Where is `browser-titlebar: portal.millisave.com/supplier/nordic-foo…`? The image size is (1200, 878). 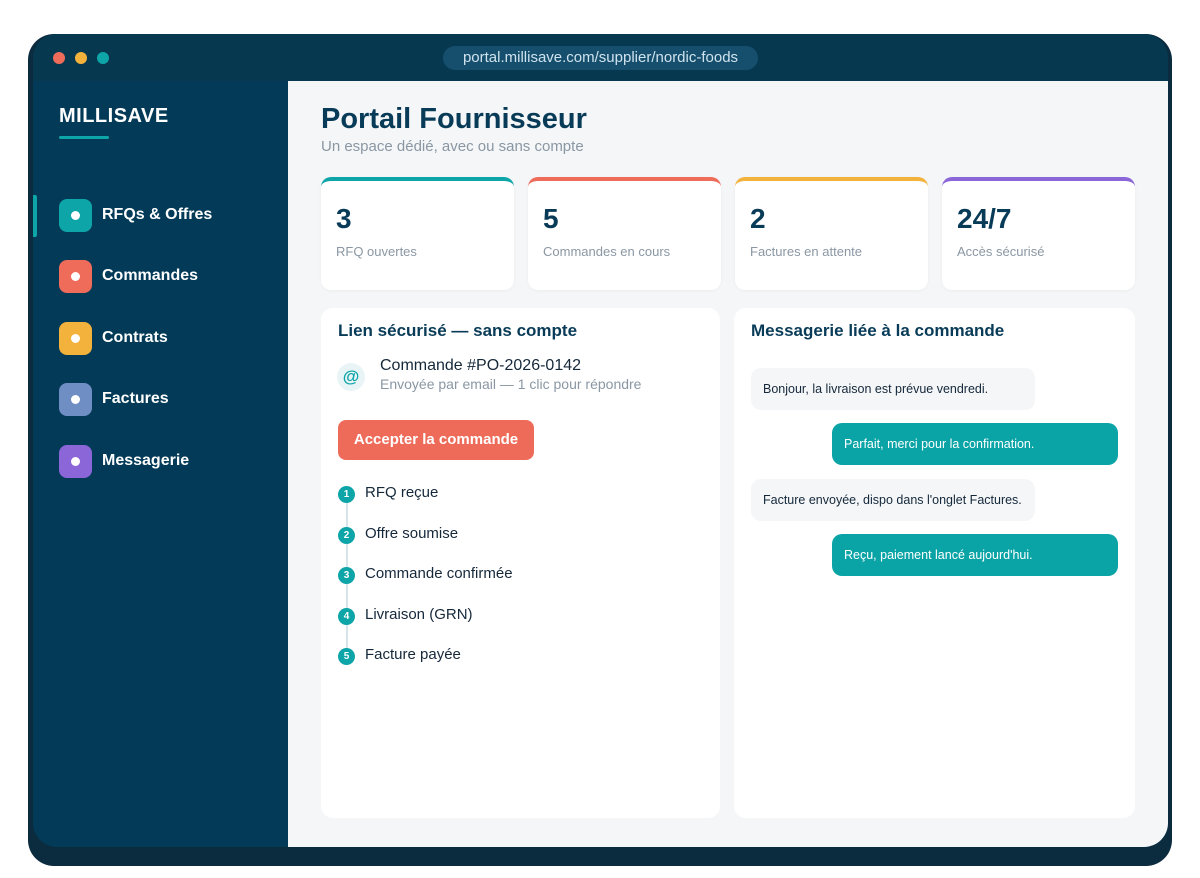 browser-titlebar: portal.millisave.com/supplier/nordic-foo… is located at coordinates (600, 57).